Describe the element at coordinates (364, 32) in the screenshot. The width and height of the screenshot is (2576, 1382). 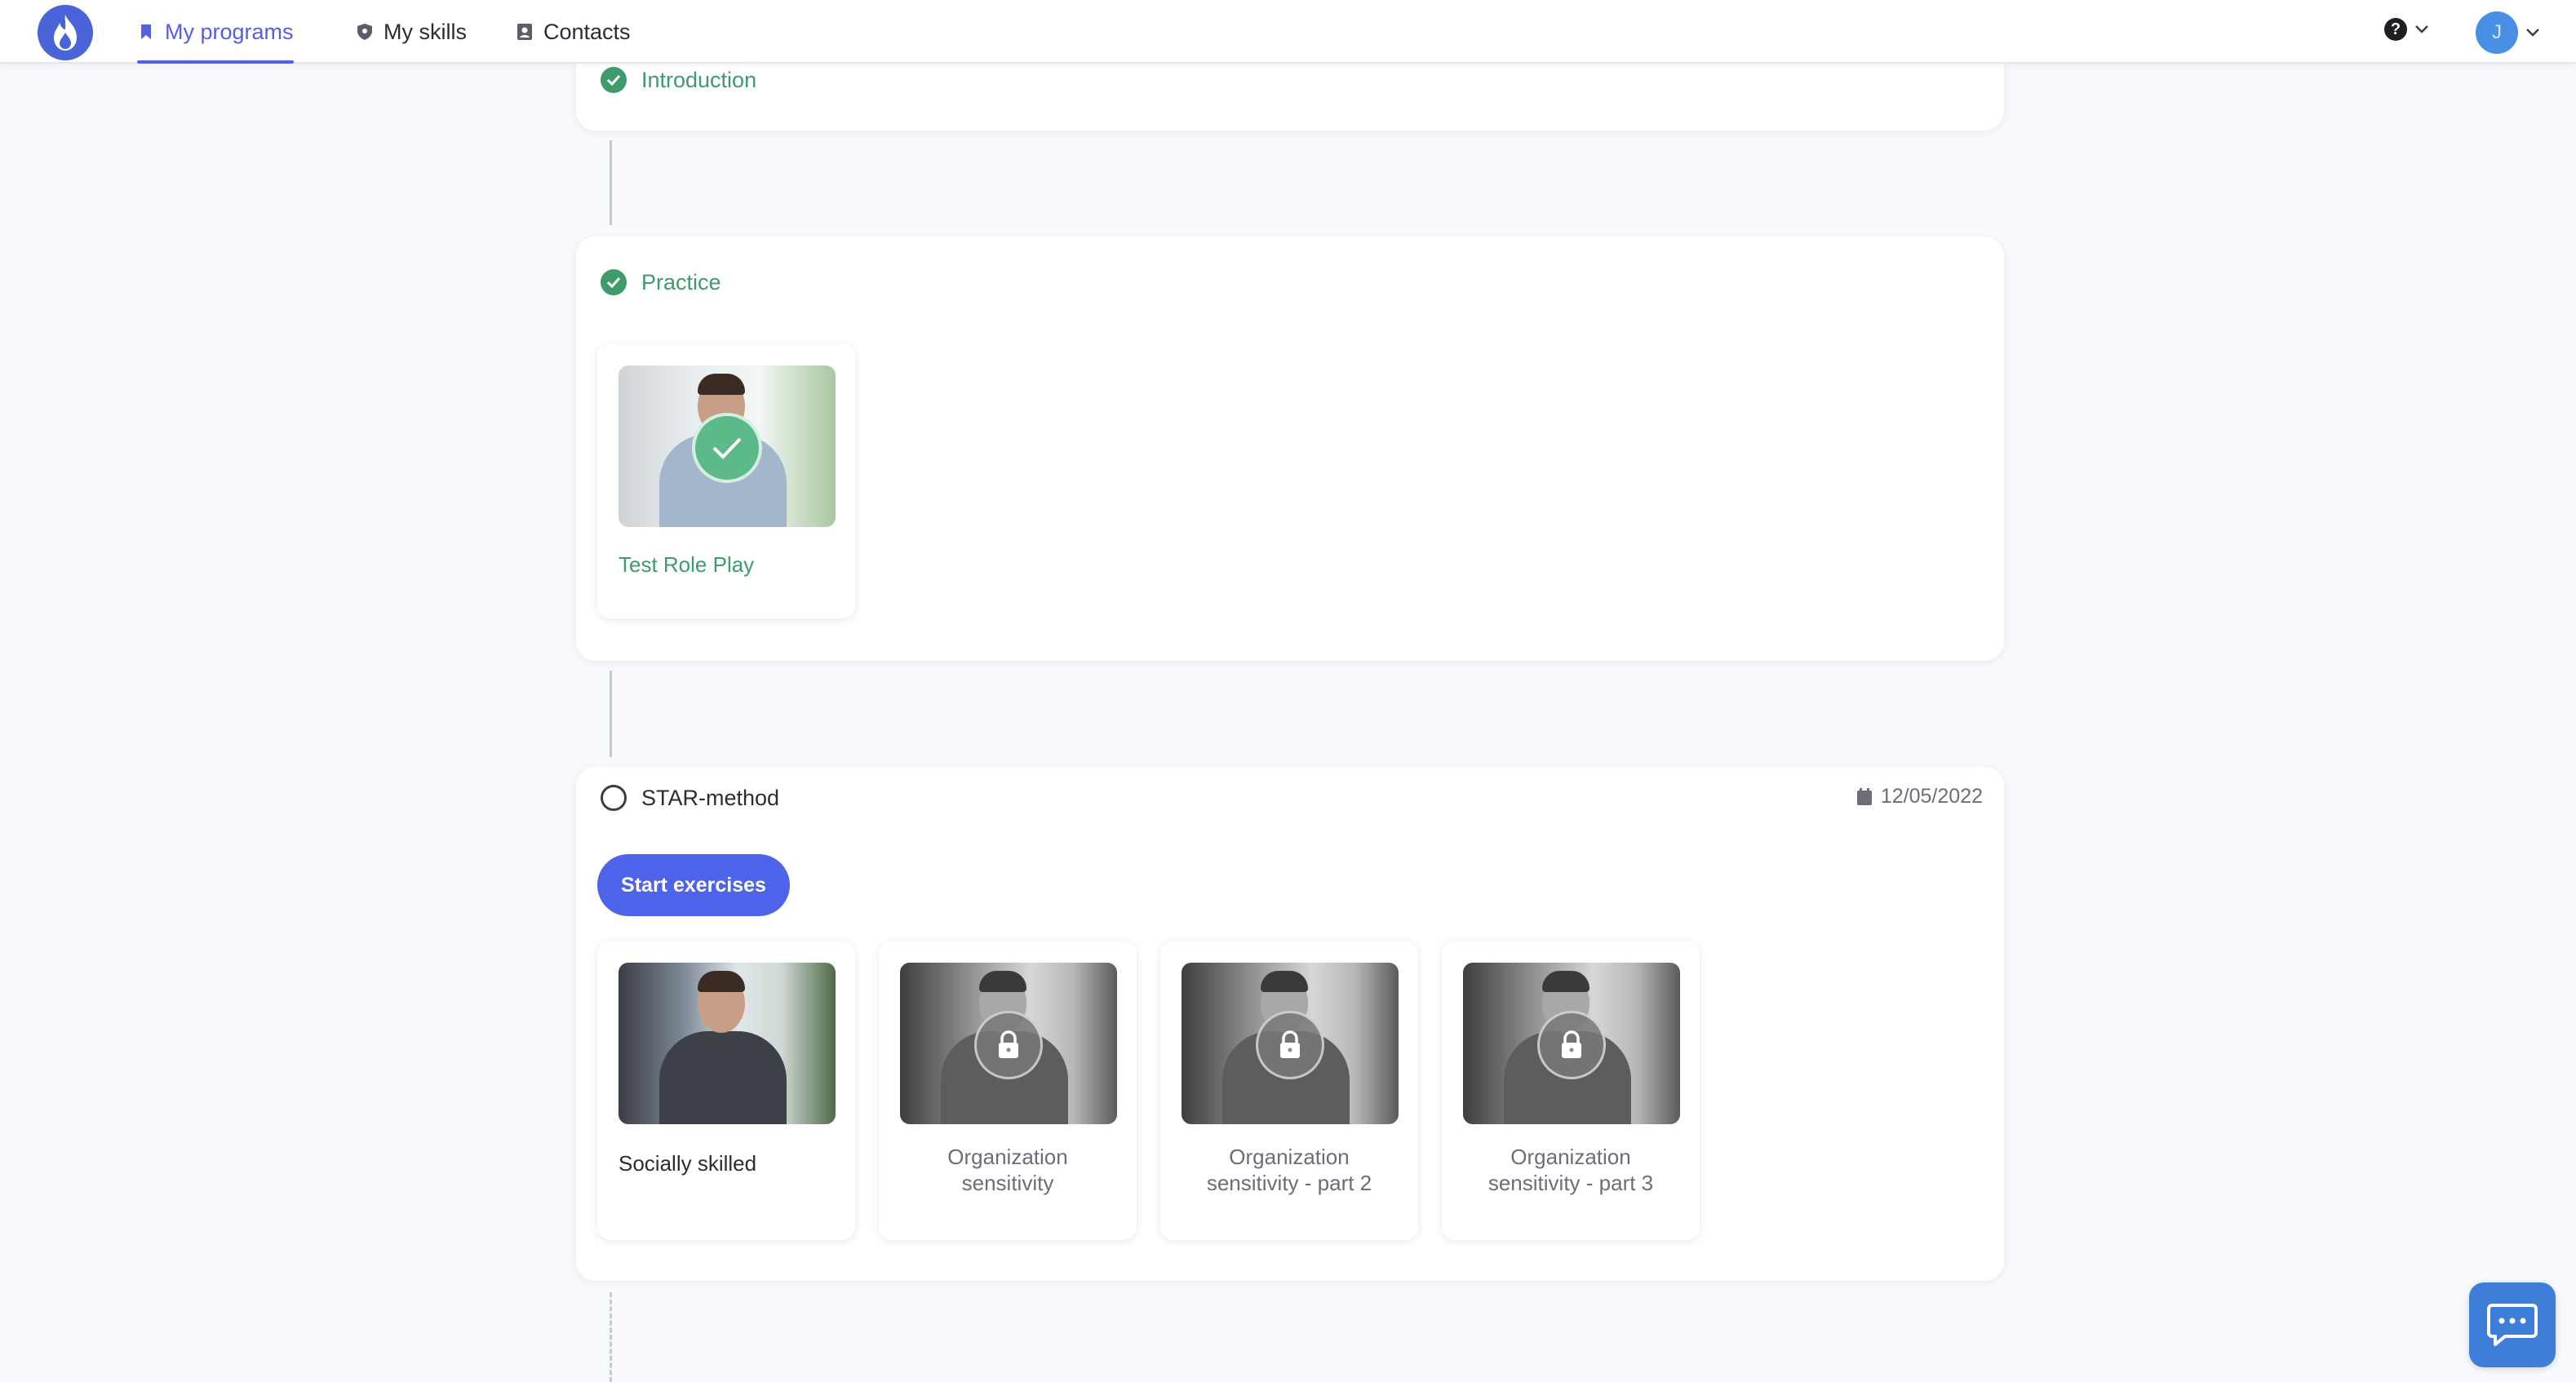
I see `shield-icon` at that location.